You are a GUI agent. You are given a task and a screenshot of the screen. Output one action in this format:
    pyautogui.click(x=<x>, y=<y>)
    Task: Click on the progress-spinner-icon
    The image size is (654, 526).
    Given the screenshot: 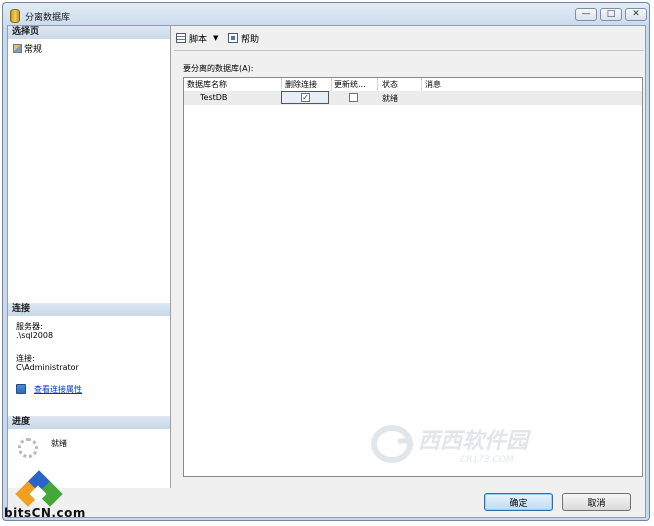 What is the action you would take?
    pyautogui.click(x=28, y=448)
    